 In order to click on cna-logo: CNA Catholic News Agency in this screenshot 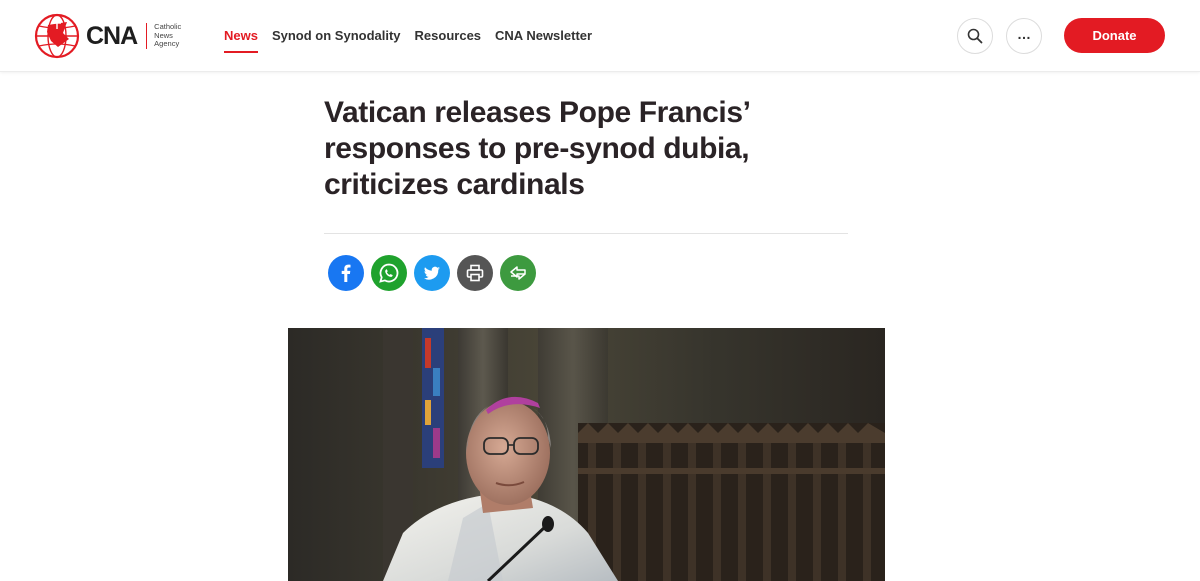, I will do `click(107, 36)`.